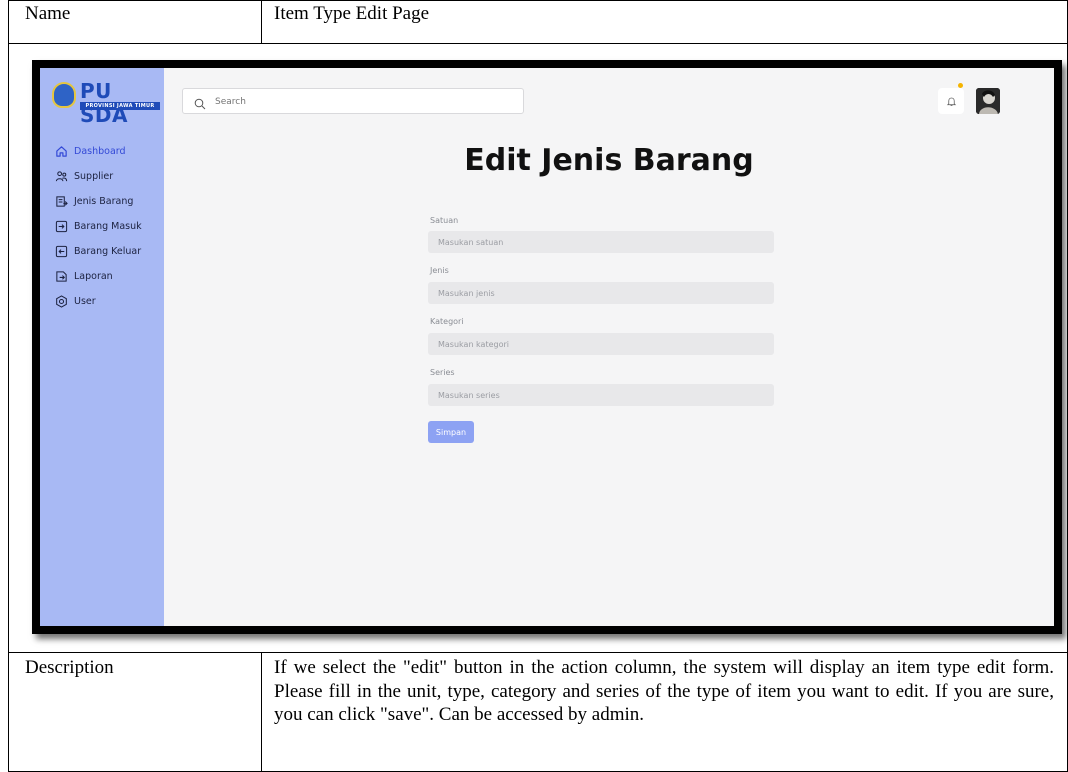 The image size is (1068, 772). Describe the element at coordinates (601, 242) in the screenshot. I see `satuan-input` at that location.